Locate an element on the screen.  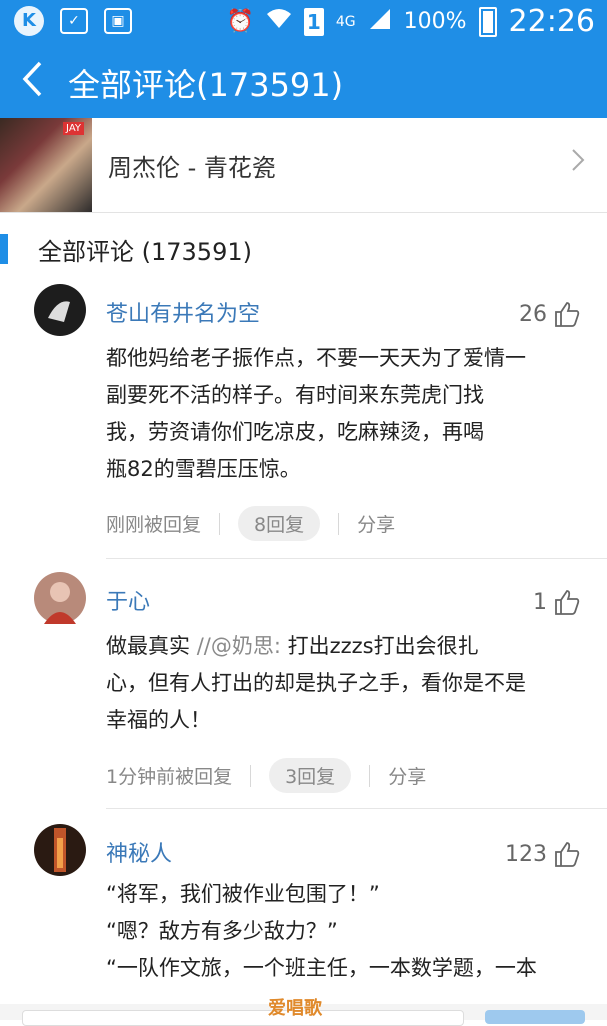
app-bar: 全部评论(173591) is located at coordinates (303, 80).